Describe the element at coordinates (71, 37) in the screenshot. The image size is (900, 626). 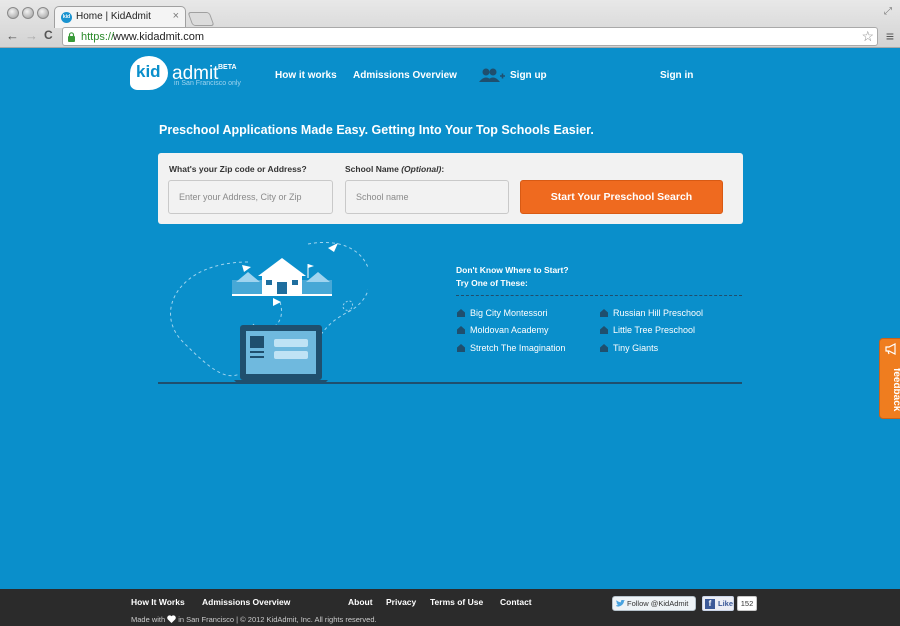
I see `lock-icon` at that location.